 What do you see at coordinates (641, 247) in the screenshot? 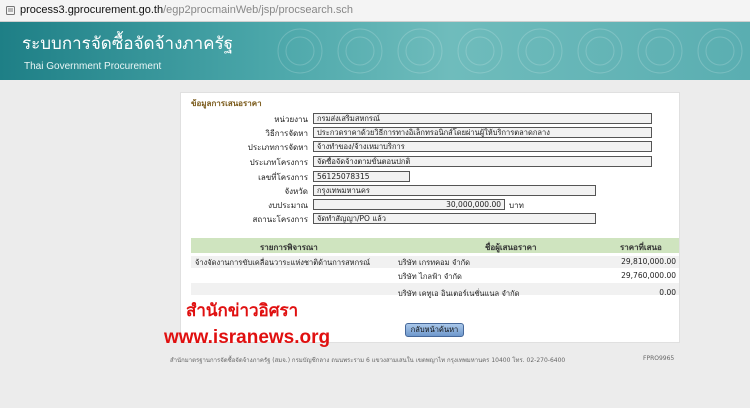
I see `header-price: ราคาที่เสนอ` at bounding box center [641, 247].